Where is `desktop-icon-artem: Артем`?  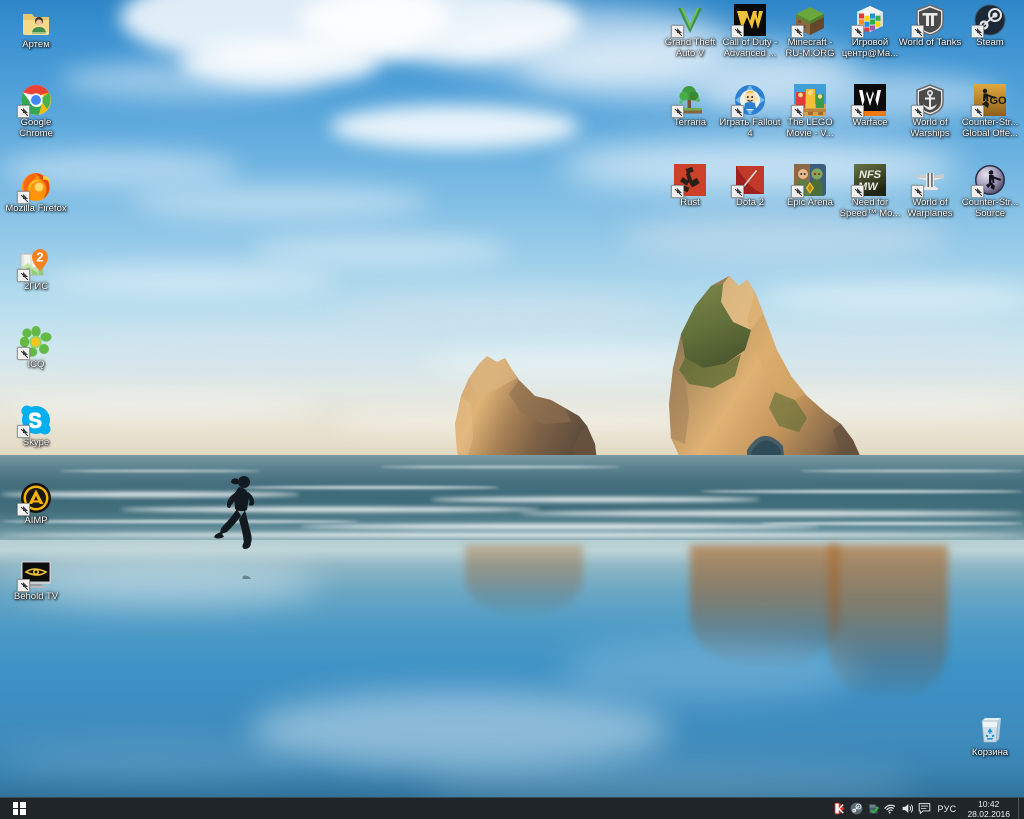 desktop-icon-artem: Артем is located at coordinates (36, 28).